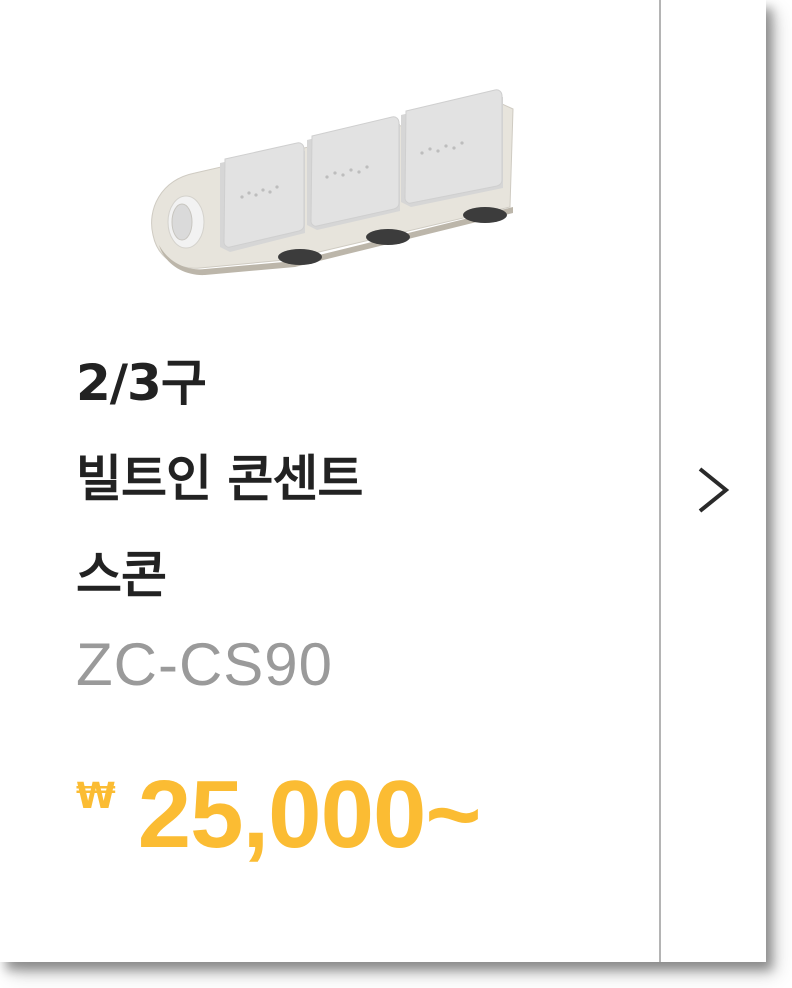  I want to click on title-line-1: 2/3구, so click(141, 383).